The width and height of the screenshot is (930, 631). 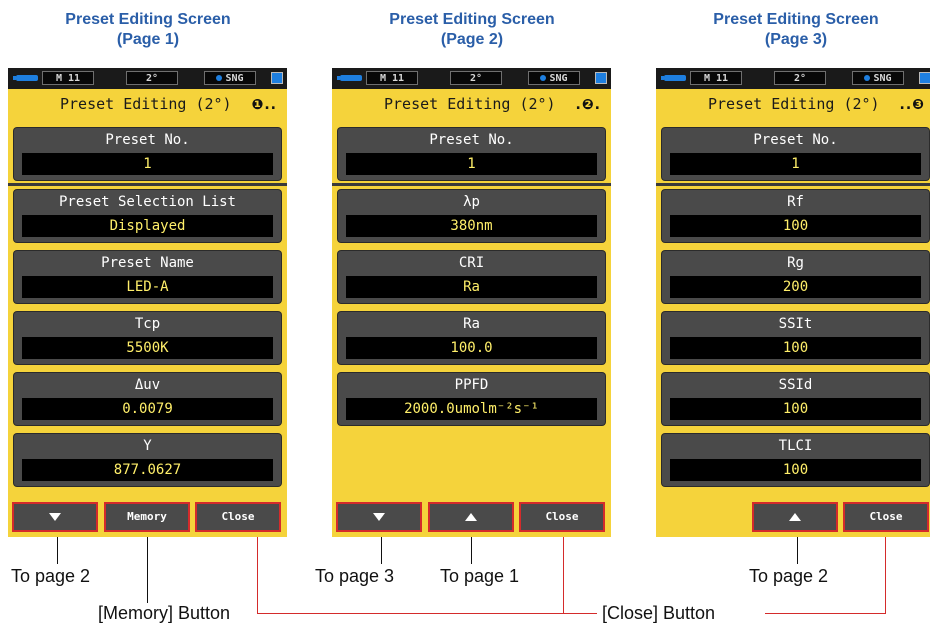 I want to click on caption-line2: (Page 2), so click(x=472, y=39).